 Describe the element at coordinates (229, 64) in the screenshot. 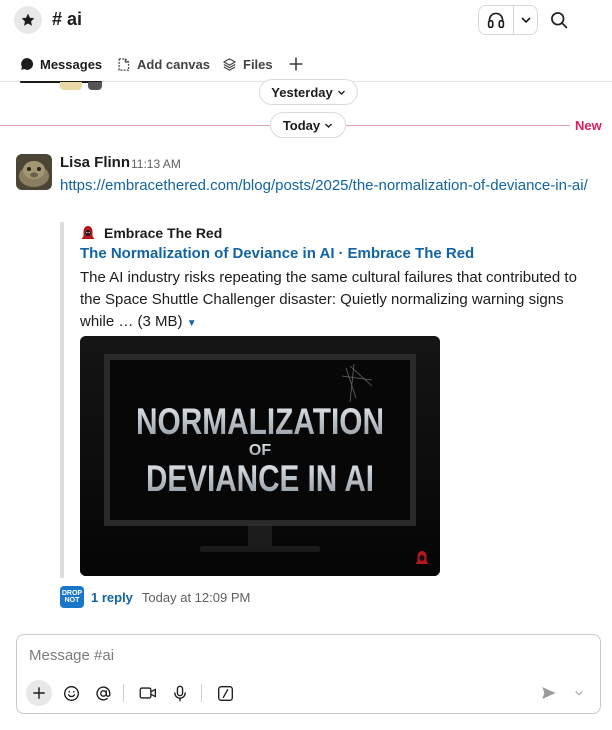

I see `layers-icon` at that location.